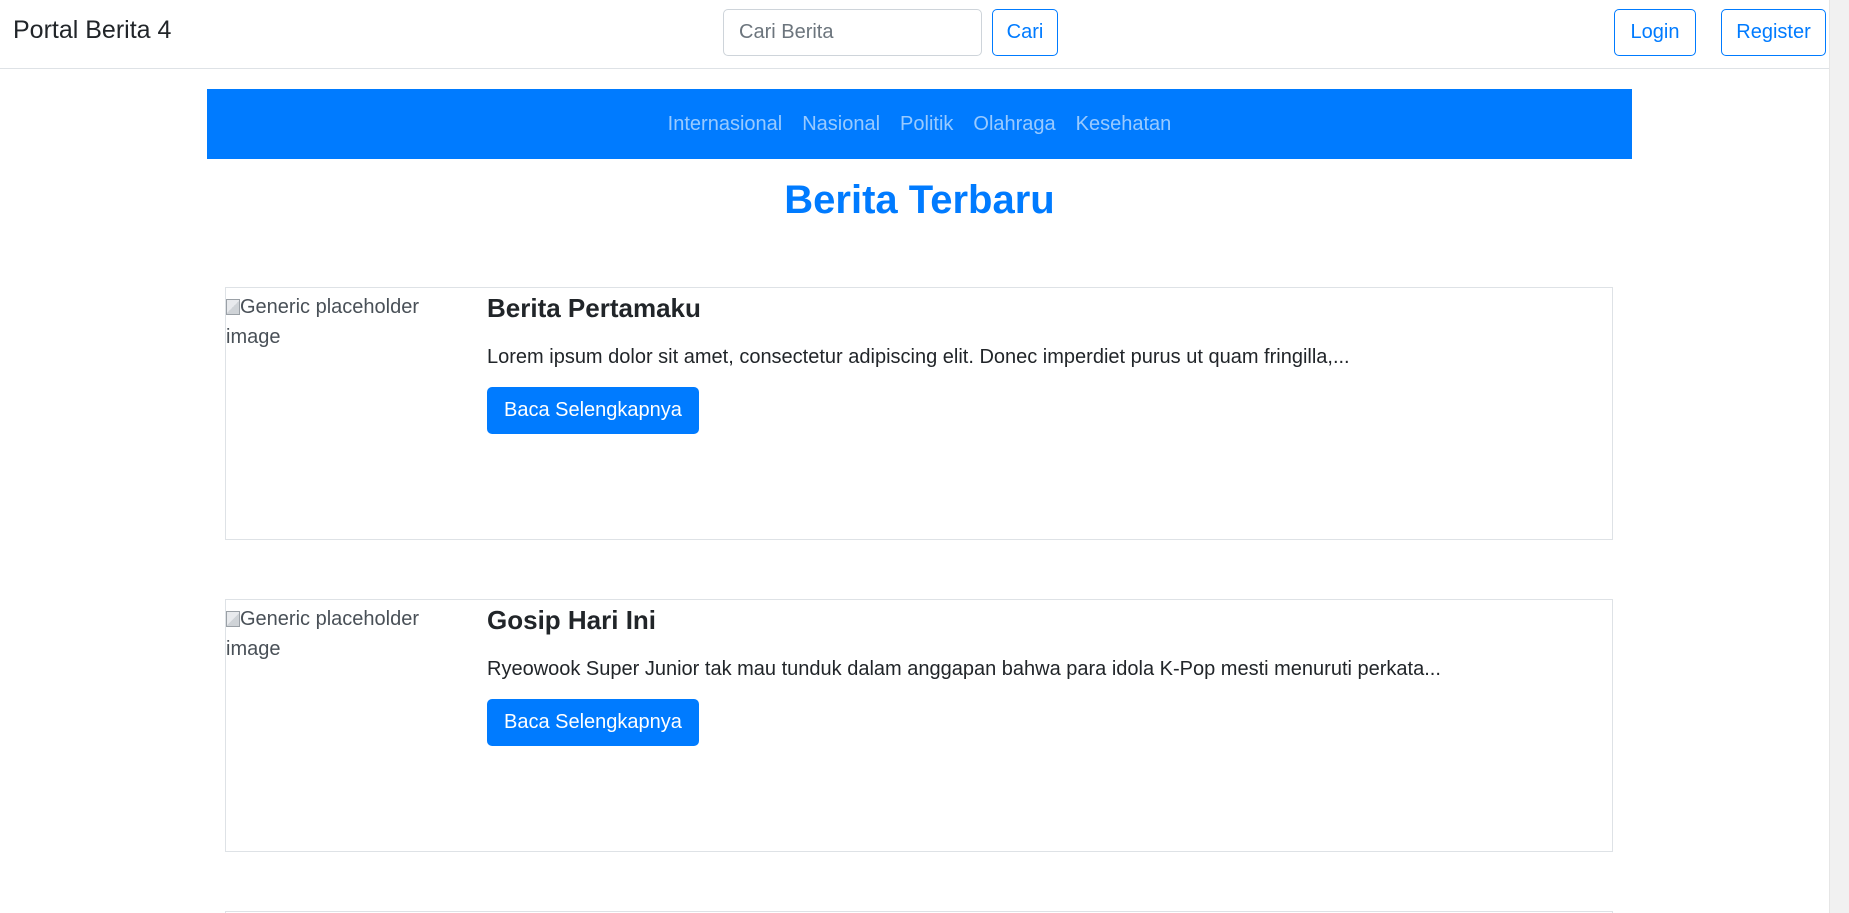 The height and width of the screenshot is (913, 1849). What do you see at coordinates (1655, 32) in the screenshot?
I see `login-button: Login` at bounding box center [1655, 32].